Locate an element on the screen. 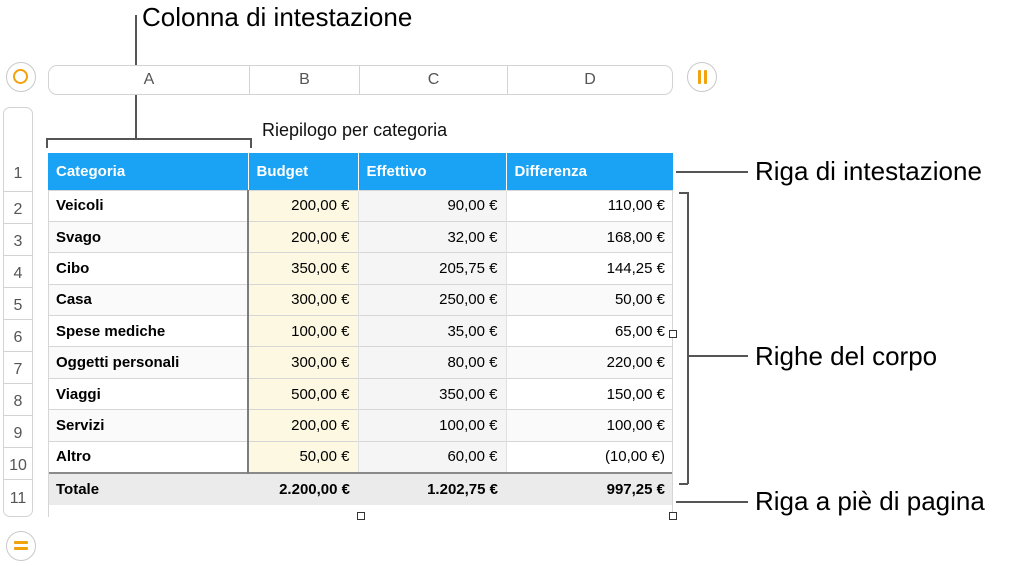 The image size is (1015, 566). table-cell: 32,00 € is located at coordinates (432, 236).